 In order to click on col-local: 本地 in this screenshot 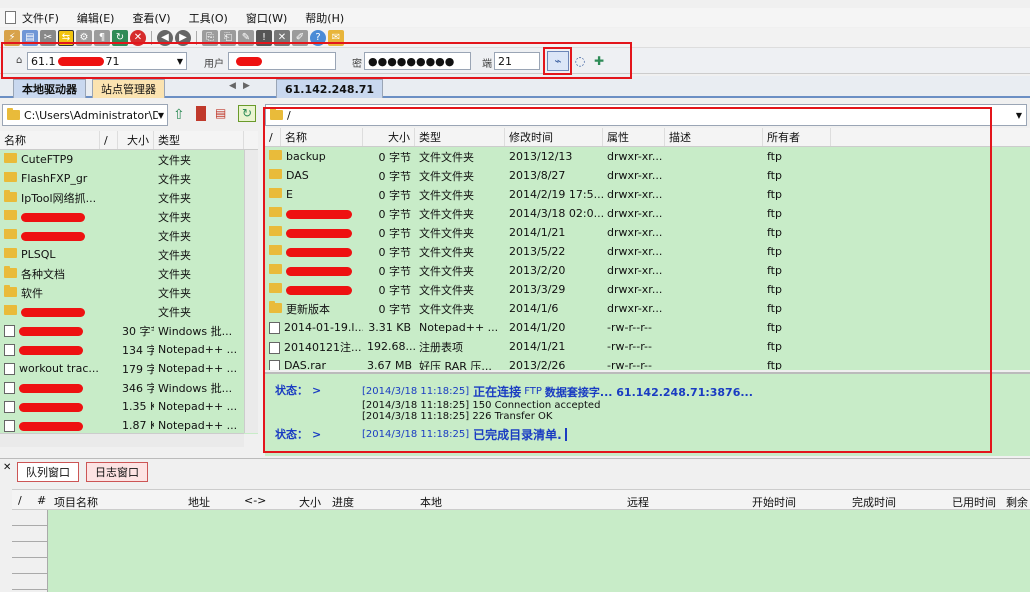, I will do `click(431, 502)`.